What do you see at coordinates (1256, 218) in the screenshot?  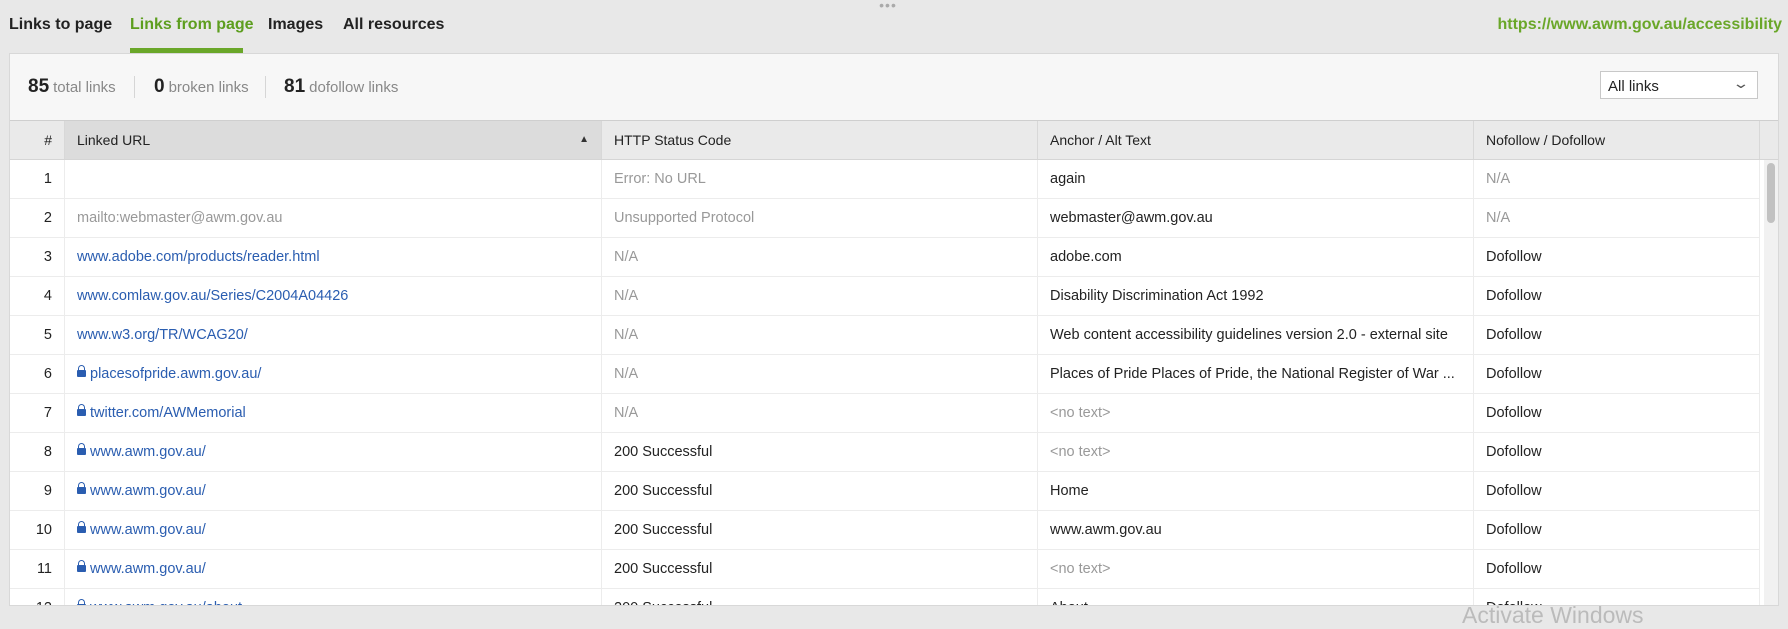 I see `anchor-text-cell: webmaster@awm.gov.au` at bounding box center [1256, 218].